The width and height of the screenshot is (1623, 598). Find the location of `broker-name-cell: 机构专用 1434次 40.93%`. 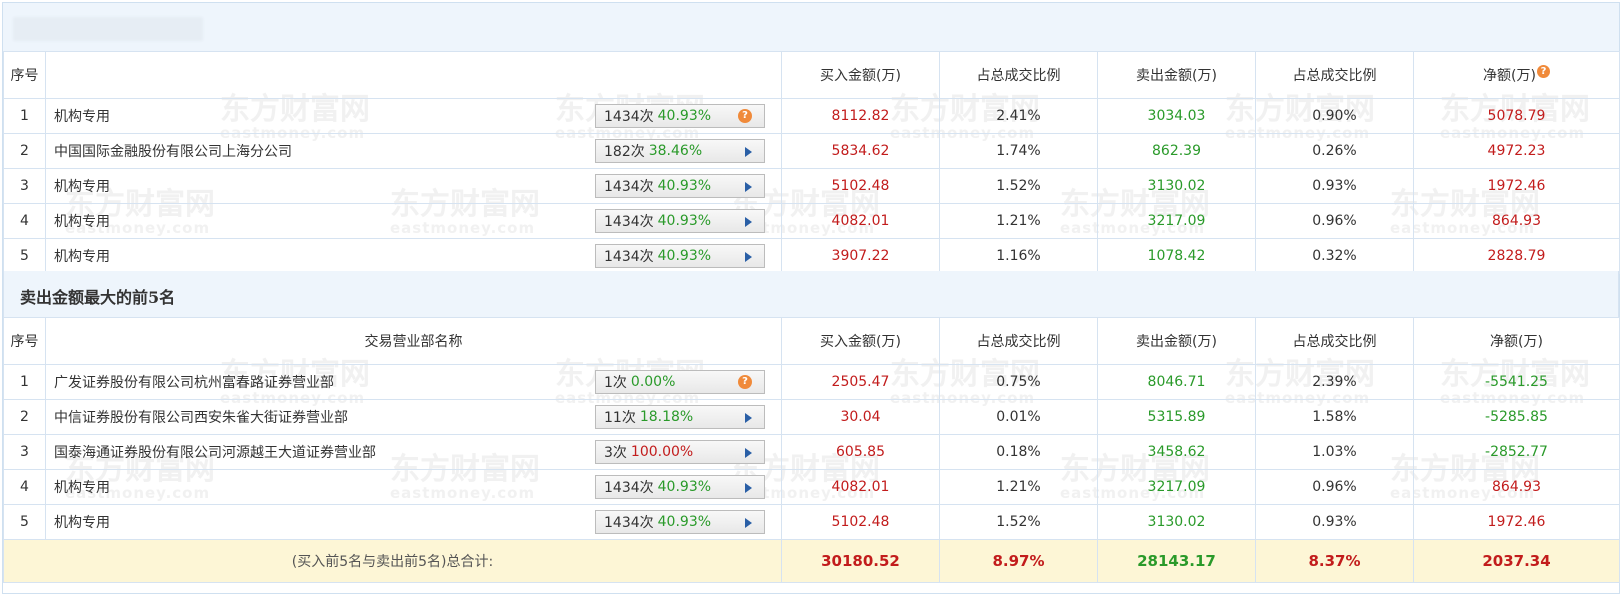

broker-name-cell: 机构专用 1434次 40.93% is located at coordinates (413, 487).